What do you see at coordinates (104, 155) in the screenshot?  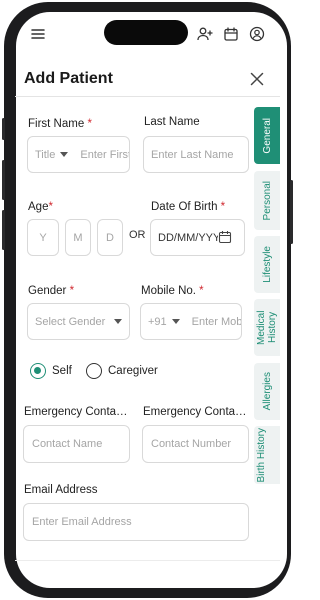 I see `first-name-input: Enter First Name` at bounding box center [104, 155].